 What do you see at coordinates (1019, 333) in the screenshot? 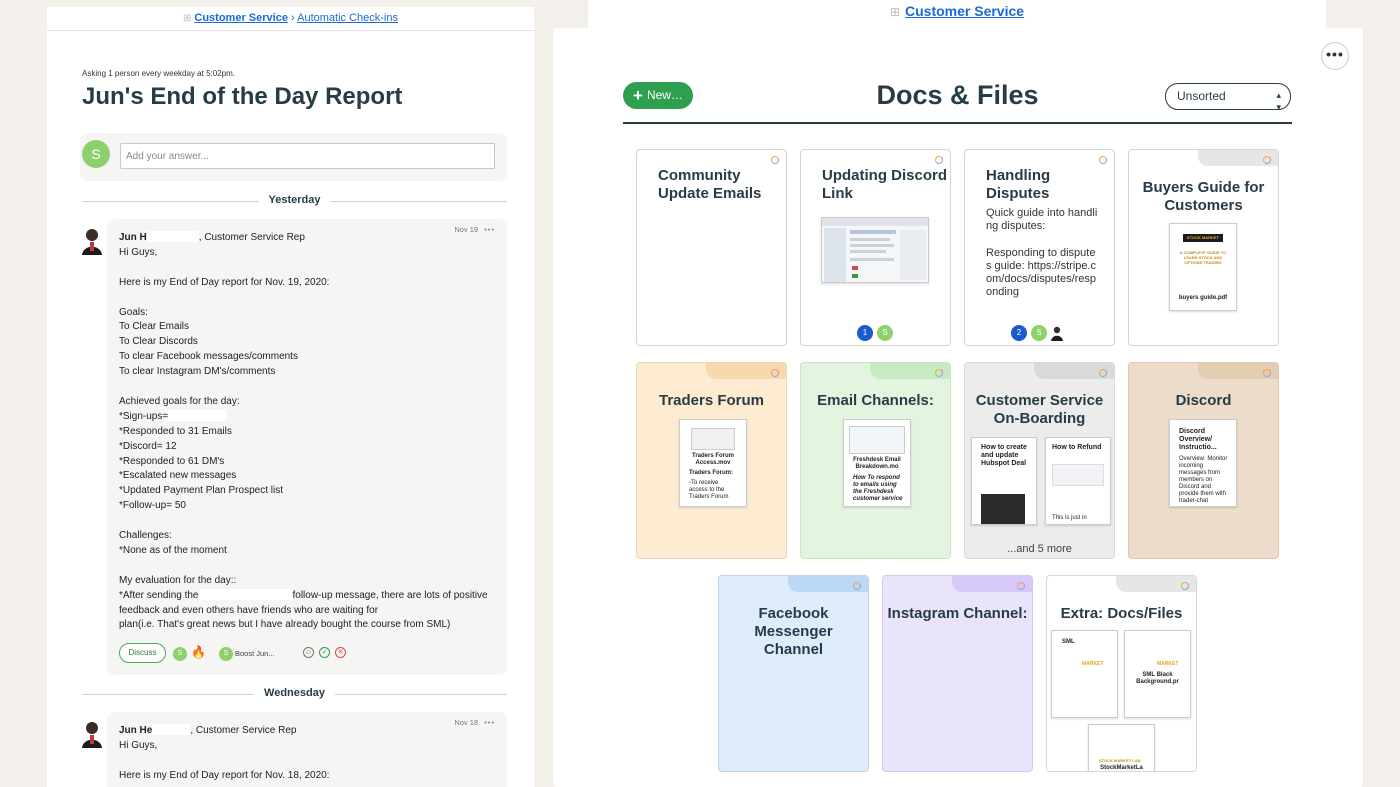
I see `assignee-avatar: 2` at bounding box center [1019, 333].